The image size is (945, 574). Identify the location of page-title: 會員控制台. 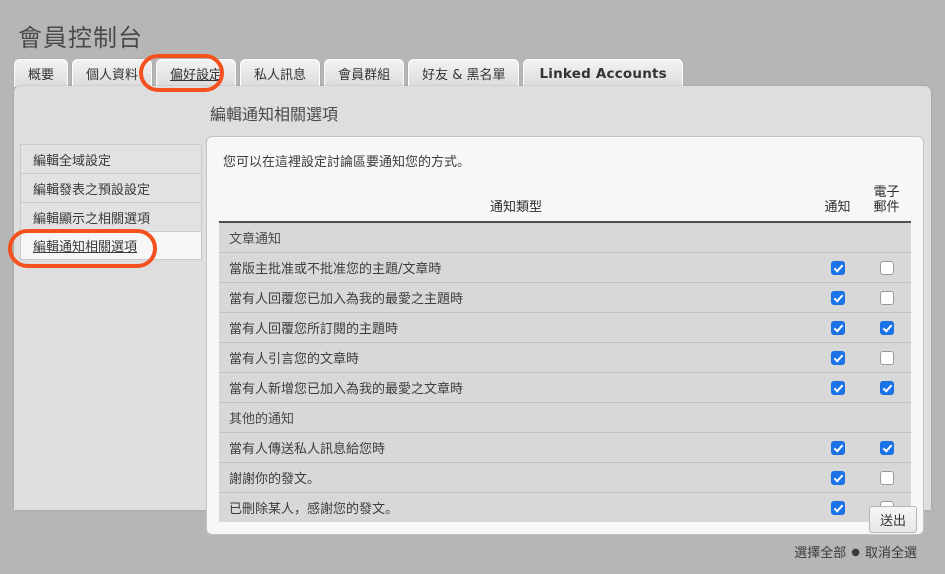
(80, 38).